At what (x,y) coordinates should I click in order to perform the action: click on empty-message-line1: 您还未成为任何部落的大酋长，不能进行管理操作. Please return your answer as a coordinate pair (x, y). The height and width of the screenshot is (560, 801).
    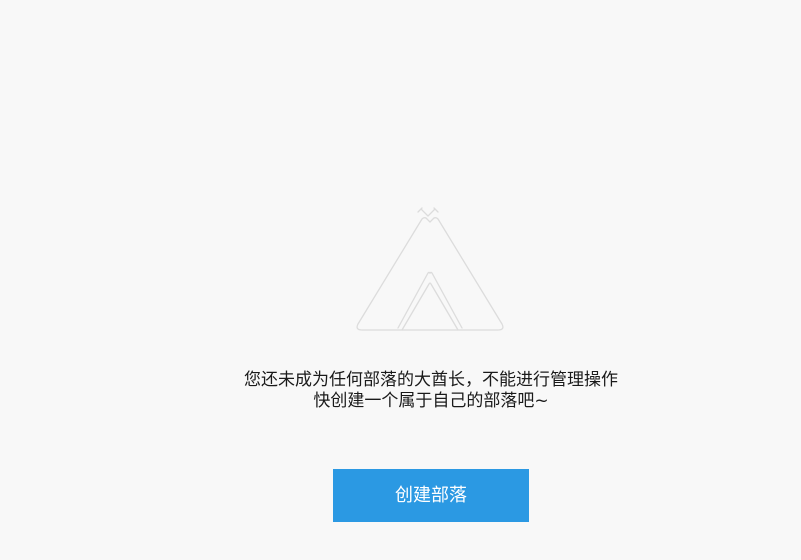
    Looking at the image, I should click on (431, 380).